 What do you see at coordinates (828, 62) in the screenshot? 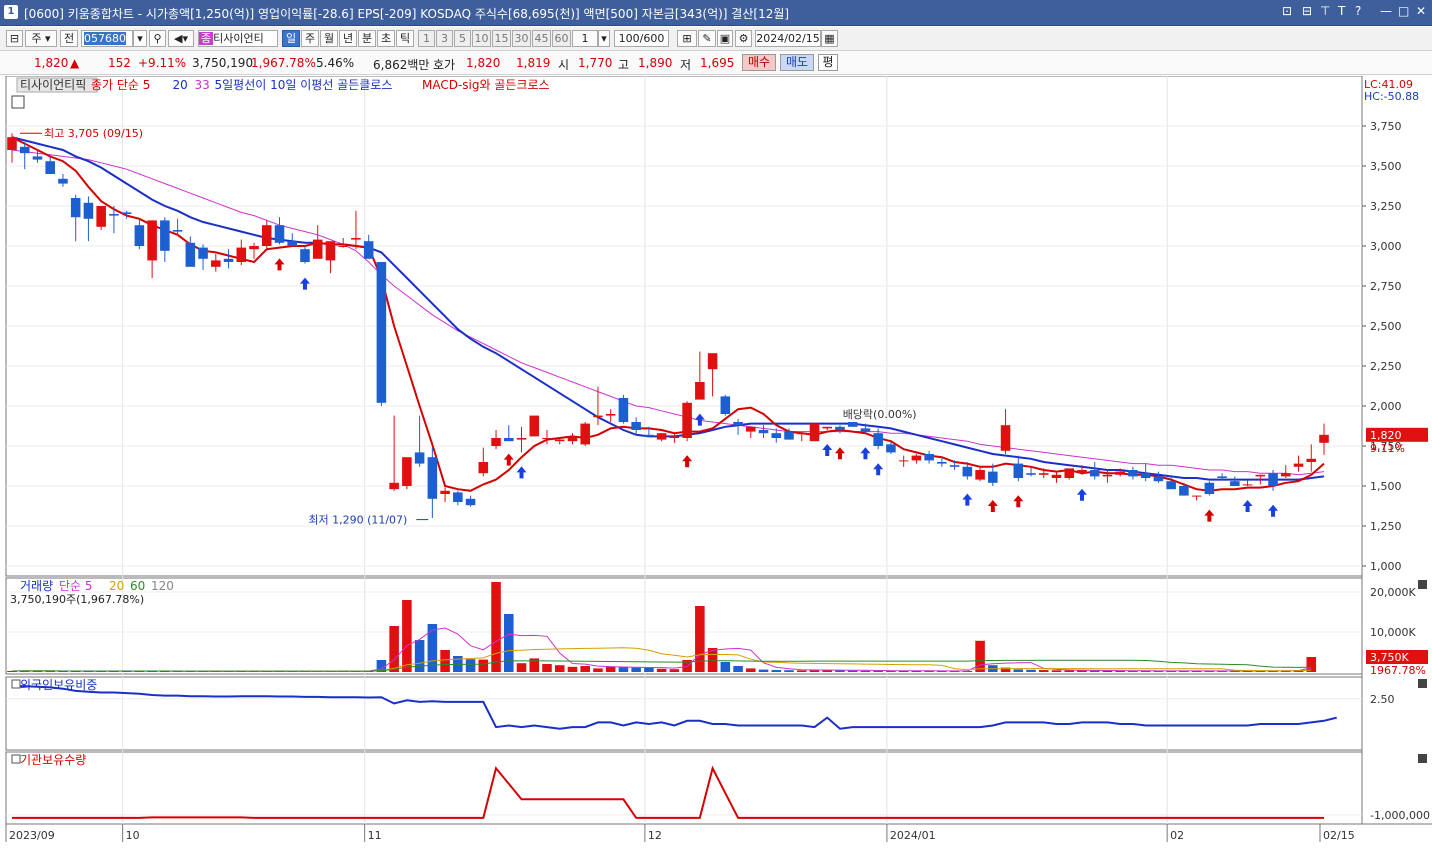
I see `evaluation-button: 평` at bounding box center [828, 62].